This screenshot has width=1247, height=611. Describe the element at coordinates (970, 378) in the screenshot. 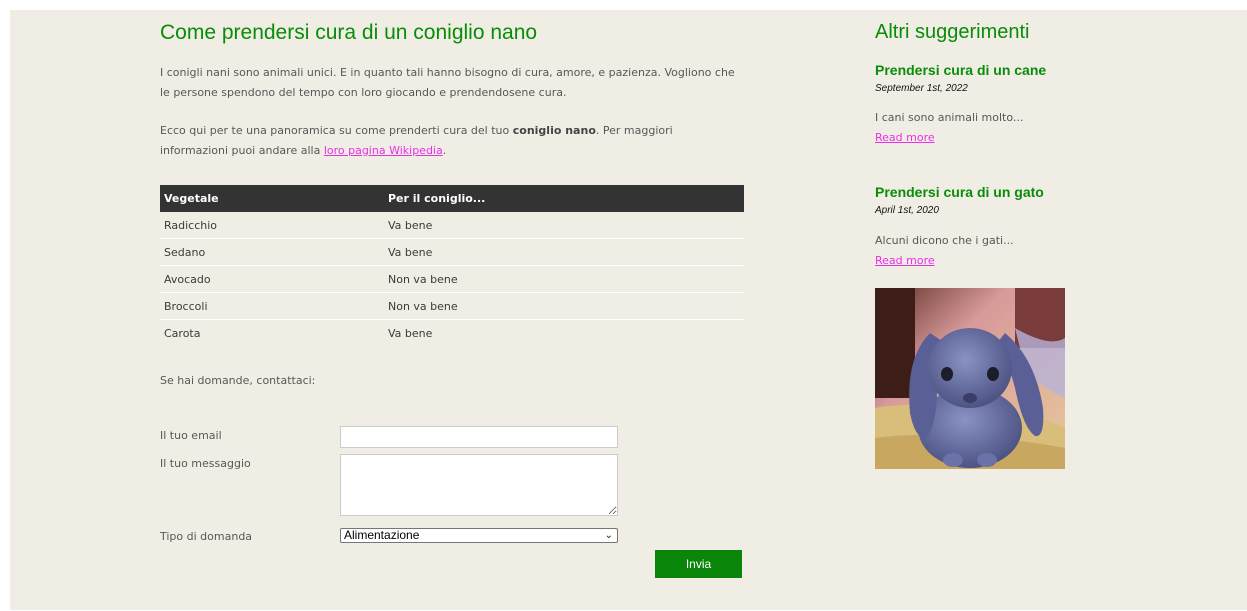

I see `rabbit-photo` at that location.